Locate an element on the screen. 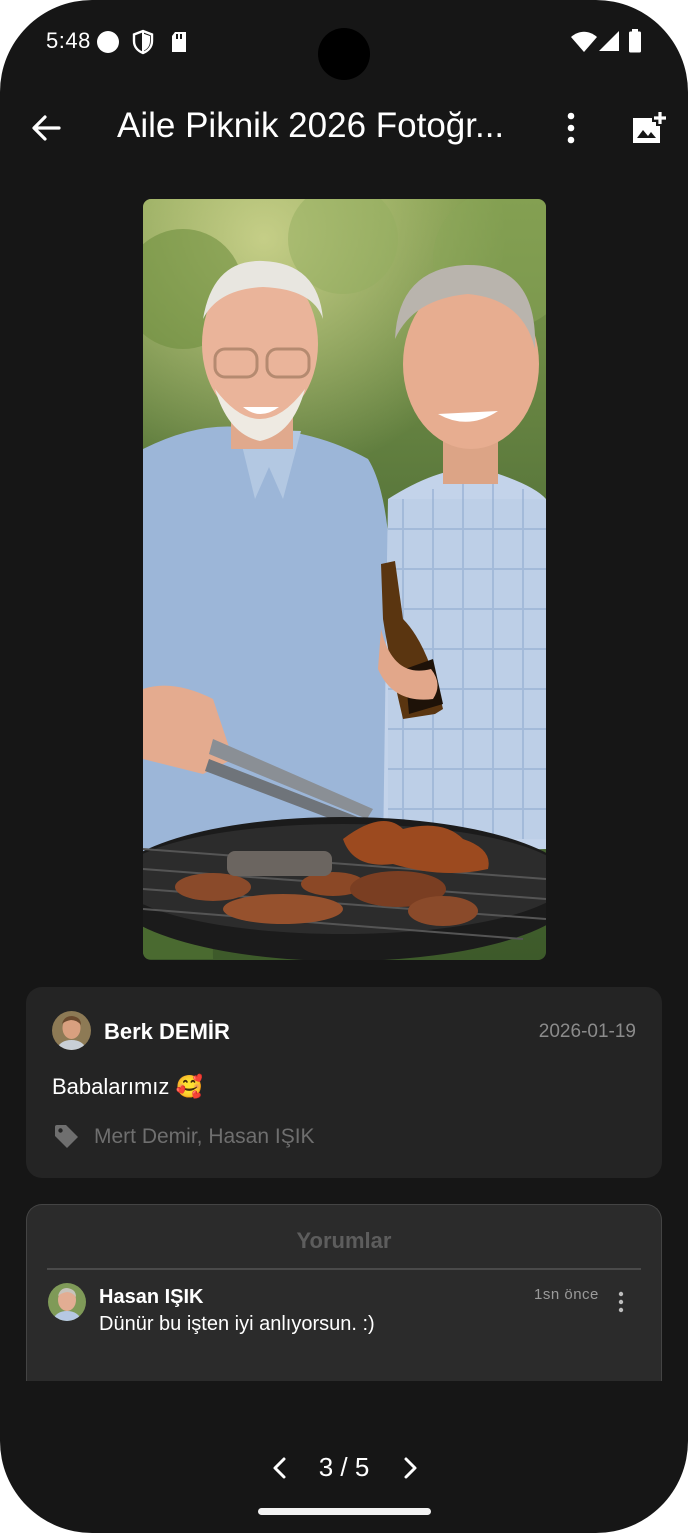 Image resolution: width=688 pixels, height=1533 pixels. comment-avatar is located at coordinates (67, 1302).